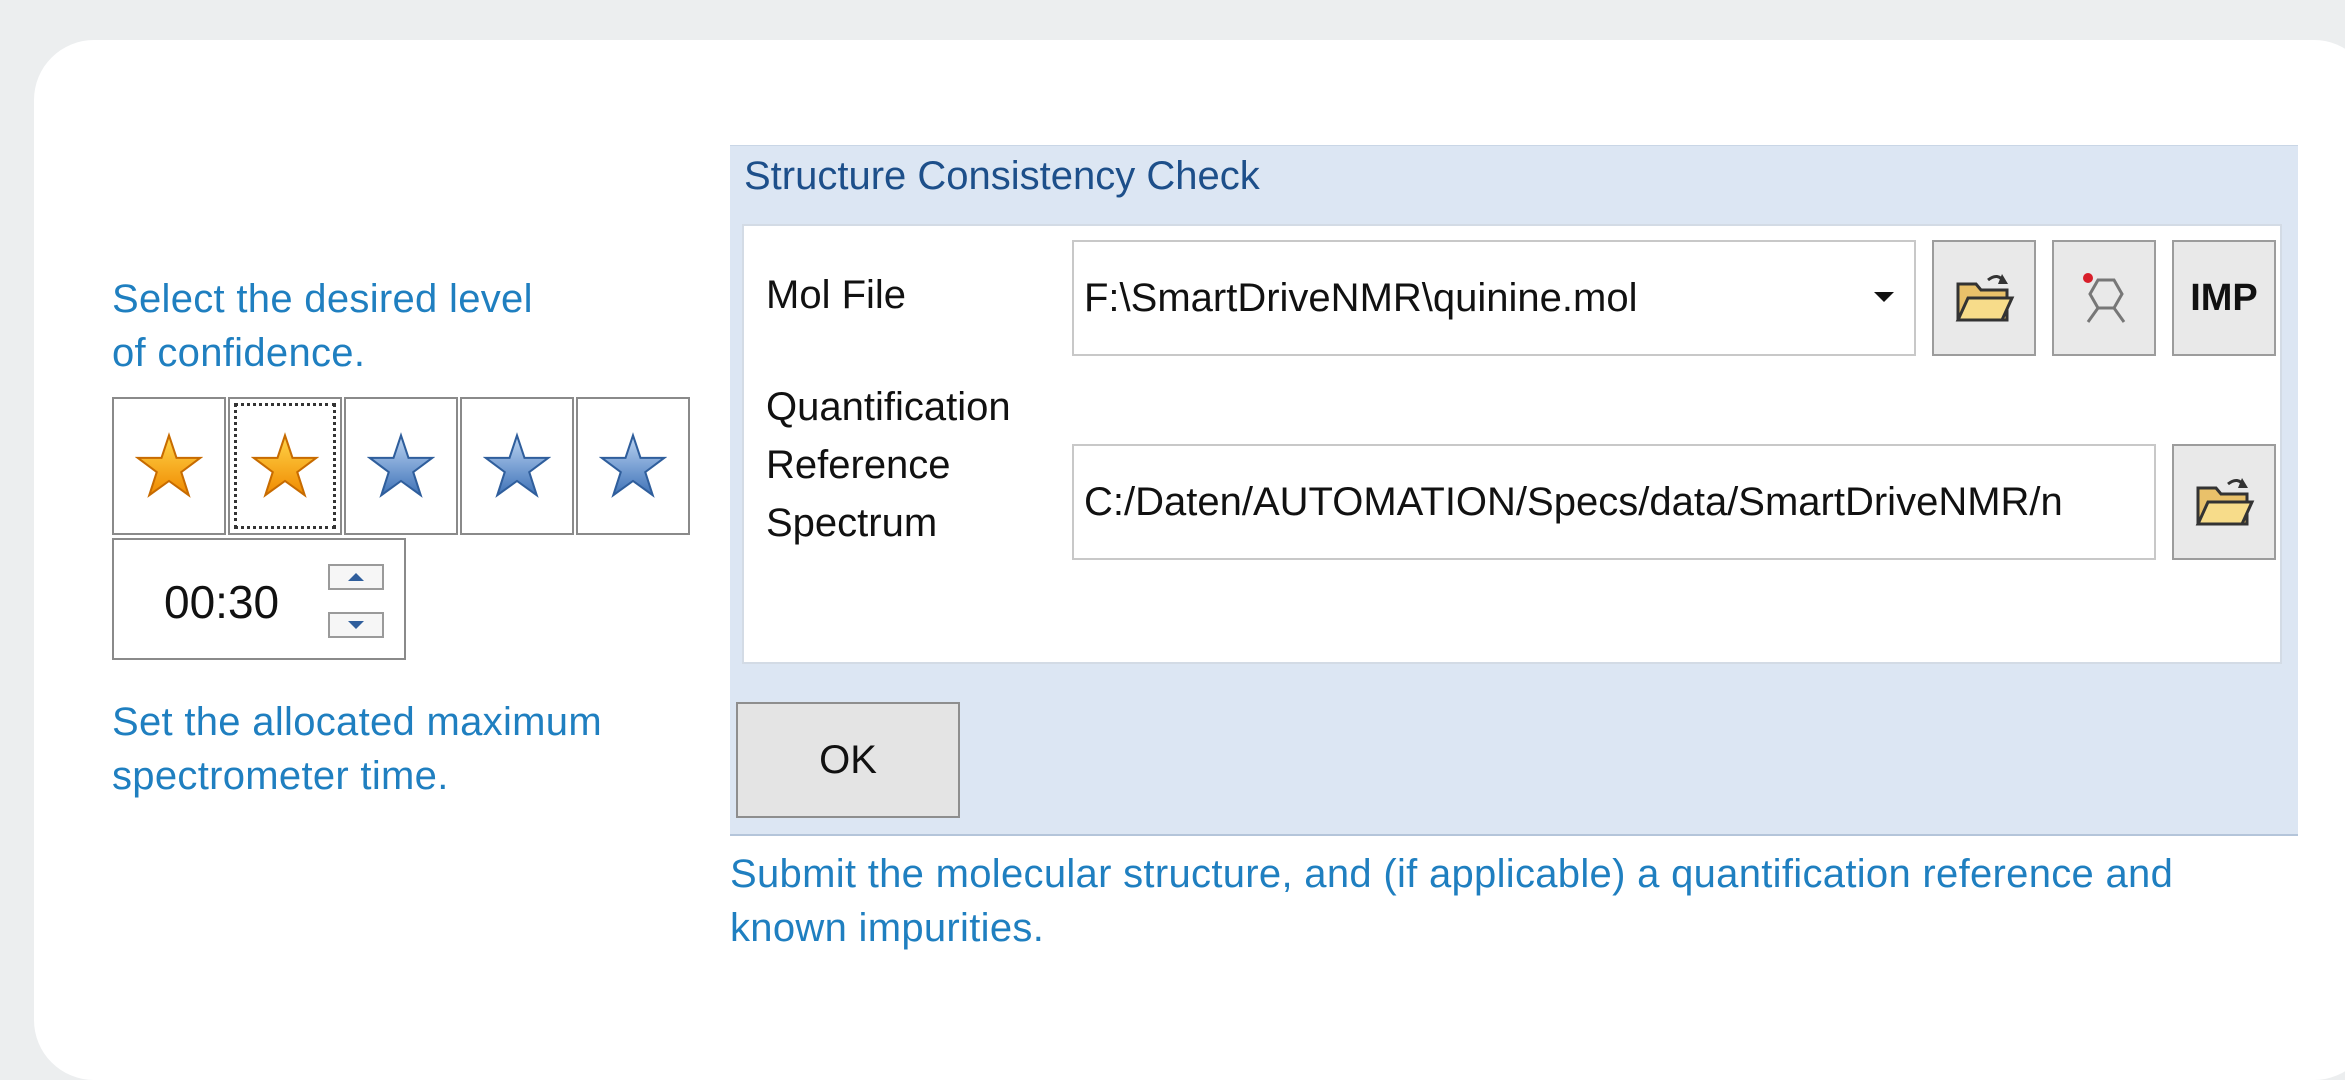 This screenshot has width=2345, height=1080. I want to click on star-5-button, so click(633, 466).